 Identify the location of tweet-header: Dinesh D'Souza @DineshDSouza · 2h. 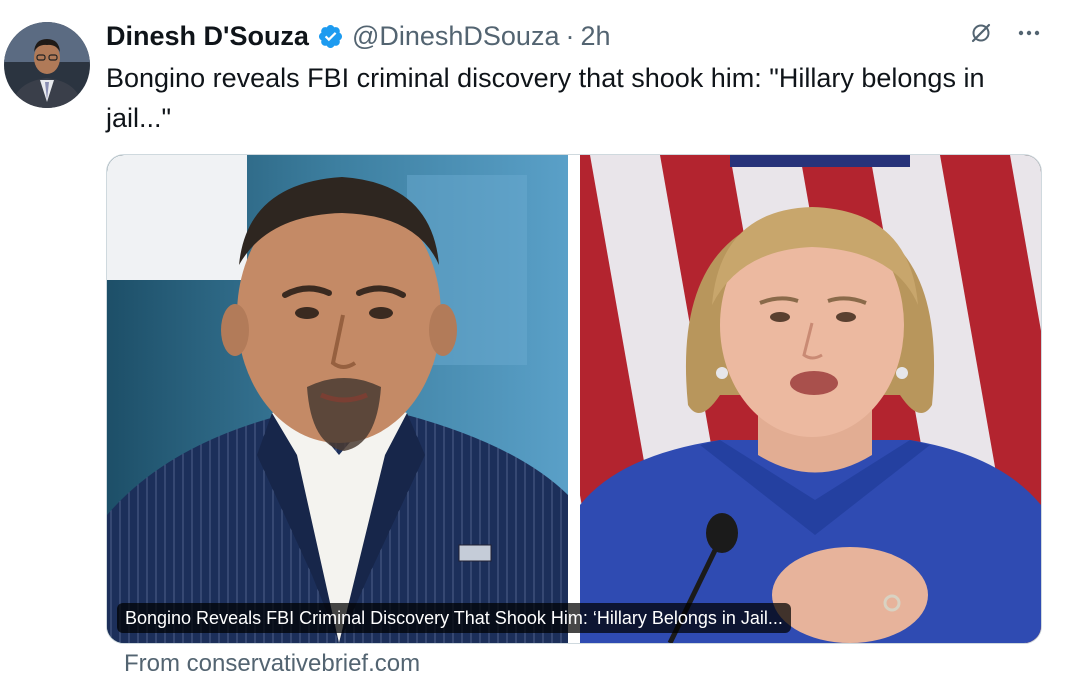
(358, 36).